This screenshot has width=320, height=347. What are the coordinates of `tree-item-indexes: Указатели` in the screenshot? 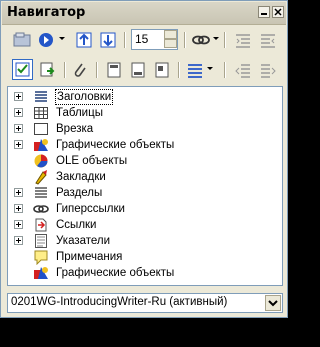 It's located at (145, 241).